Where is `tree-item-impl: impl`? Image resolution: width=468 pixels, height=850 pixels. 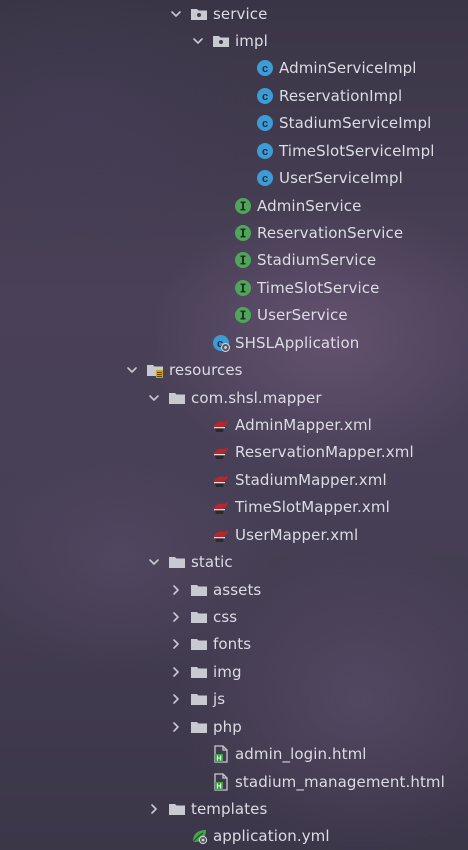
tree-item-impl: impl is located at coordinates (234, 40).